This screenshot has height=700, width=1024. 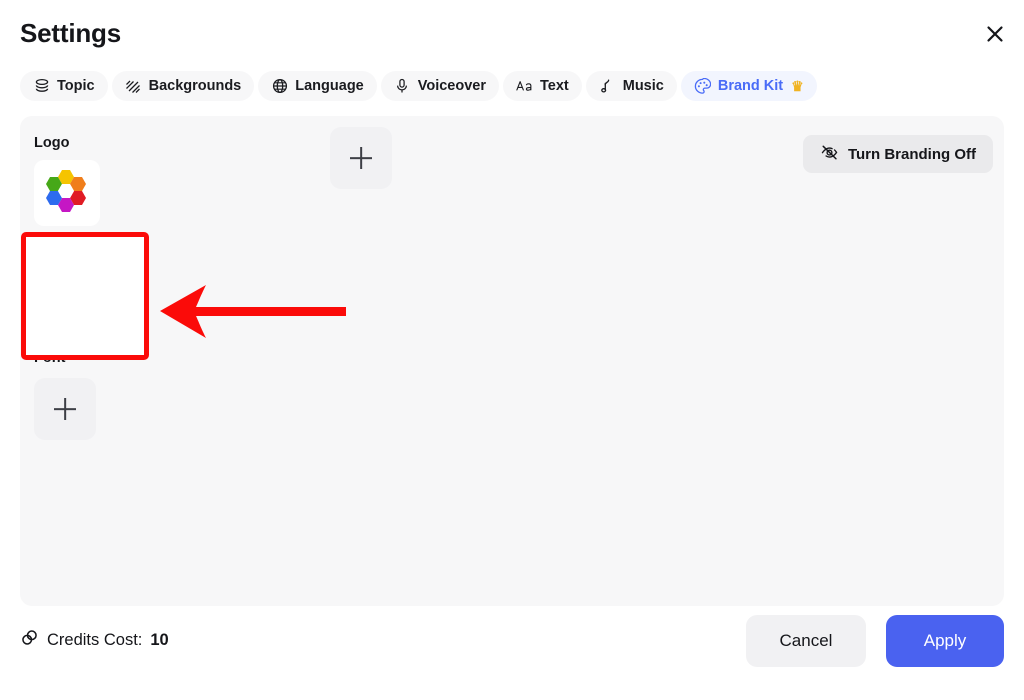 I want to click on dialog-header: Settings, so click(x=512, y=31).